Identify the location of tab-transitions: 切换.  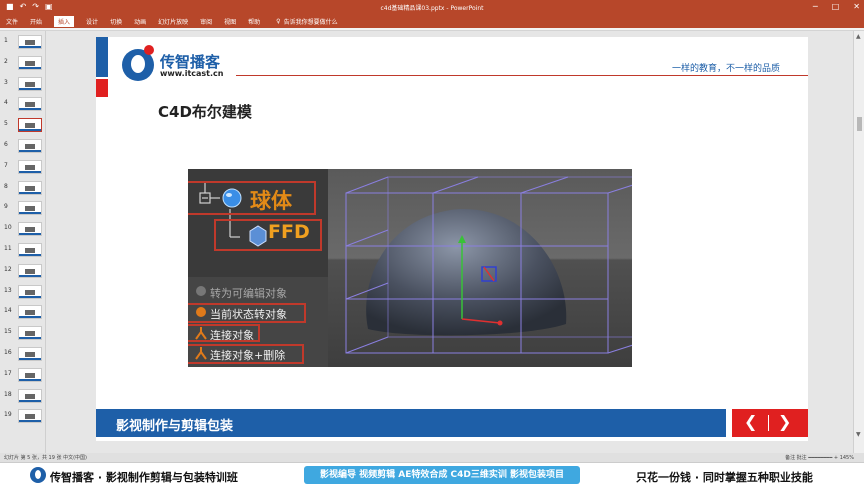
(116, 21).